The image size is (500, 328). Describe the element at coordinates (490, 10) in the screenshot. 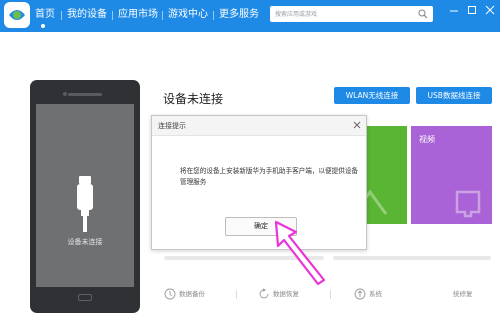

I see `close-window-icon` at that location.